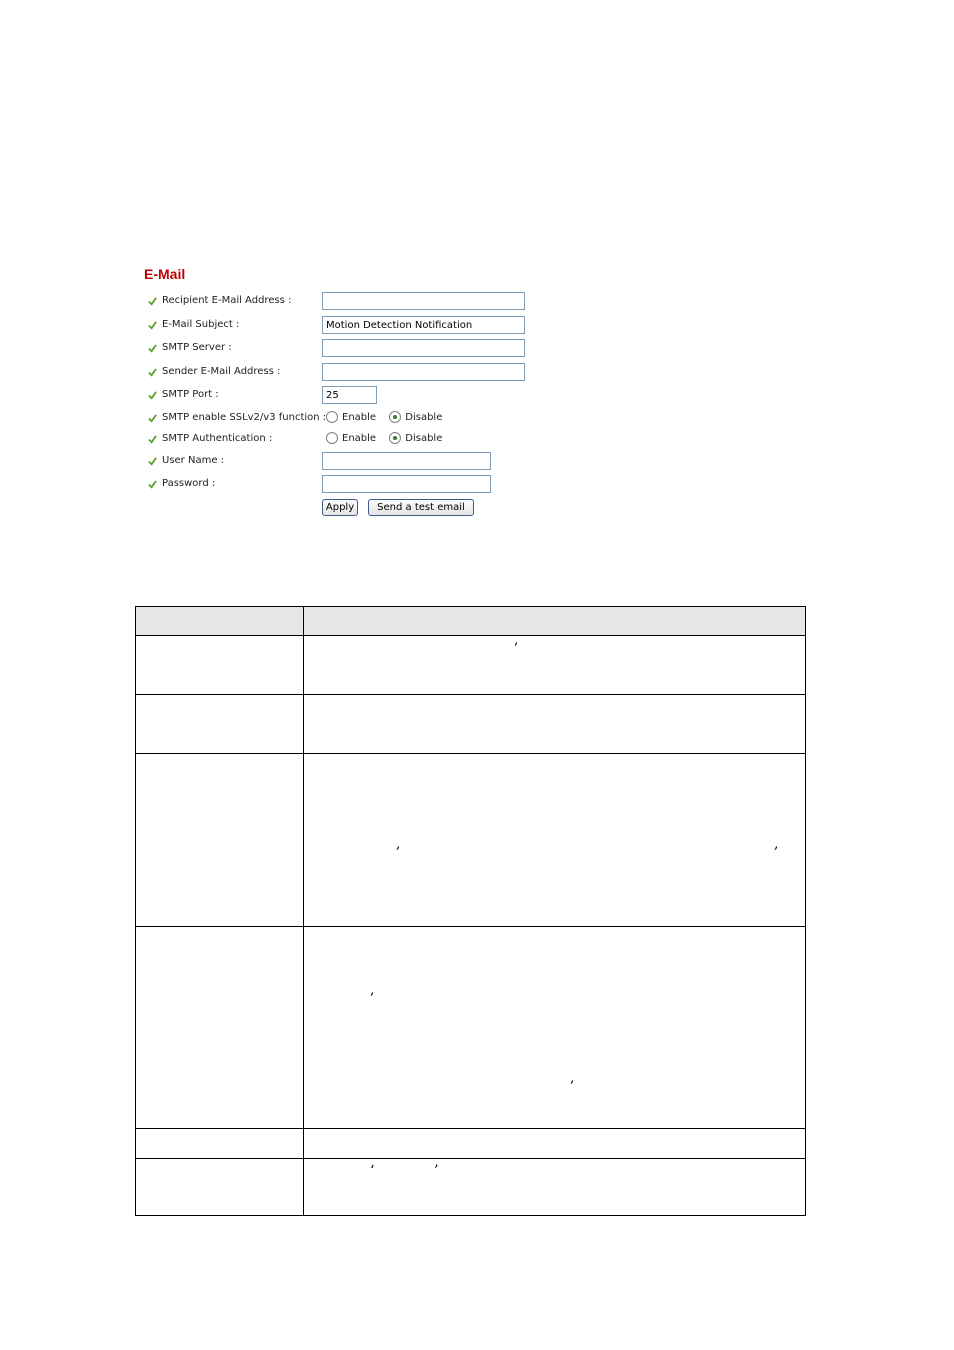  I want to click on close-quote-mark: ’, so click(436, 1171).